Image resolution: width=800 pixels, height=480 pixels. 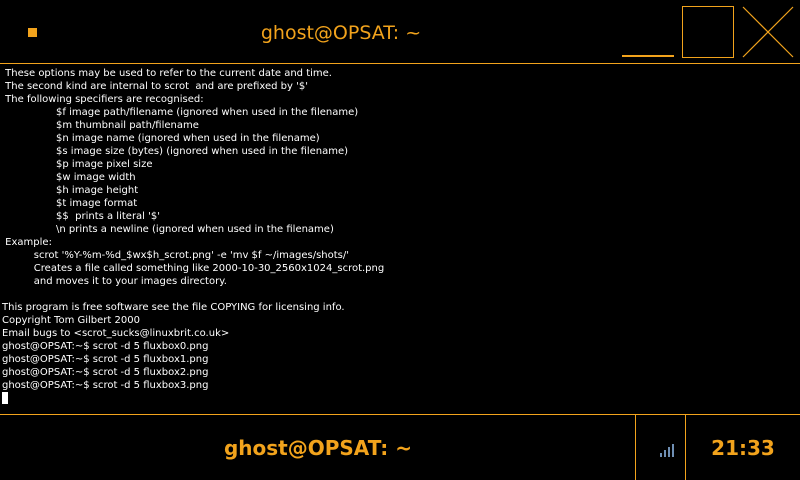 I want to click on terminal-prompt-line: ghost@OPSAT:~$ scrot -d 5 fluxbox1.png, so click(x=105, y=359).